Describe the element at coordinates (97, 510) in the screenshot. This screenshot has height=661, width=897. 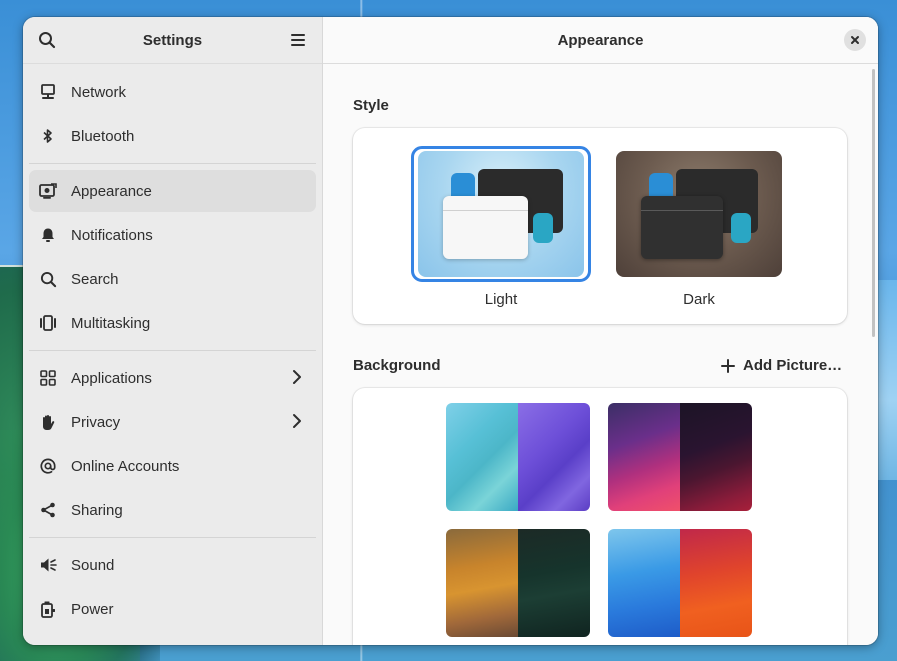
I see `sidebar-item-label: Sharing` at that location.